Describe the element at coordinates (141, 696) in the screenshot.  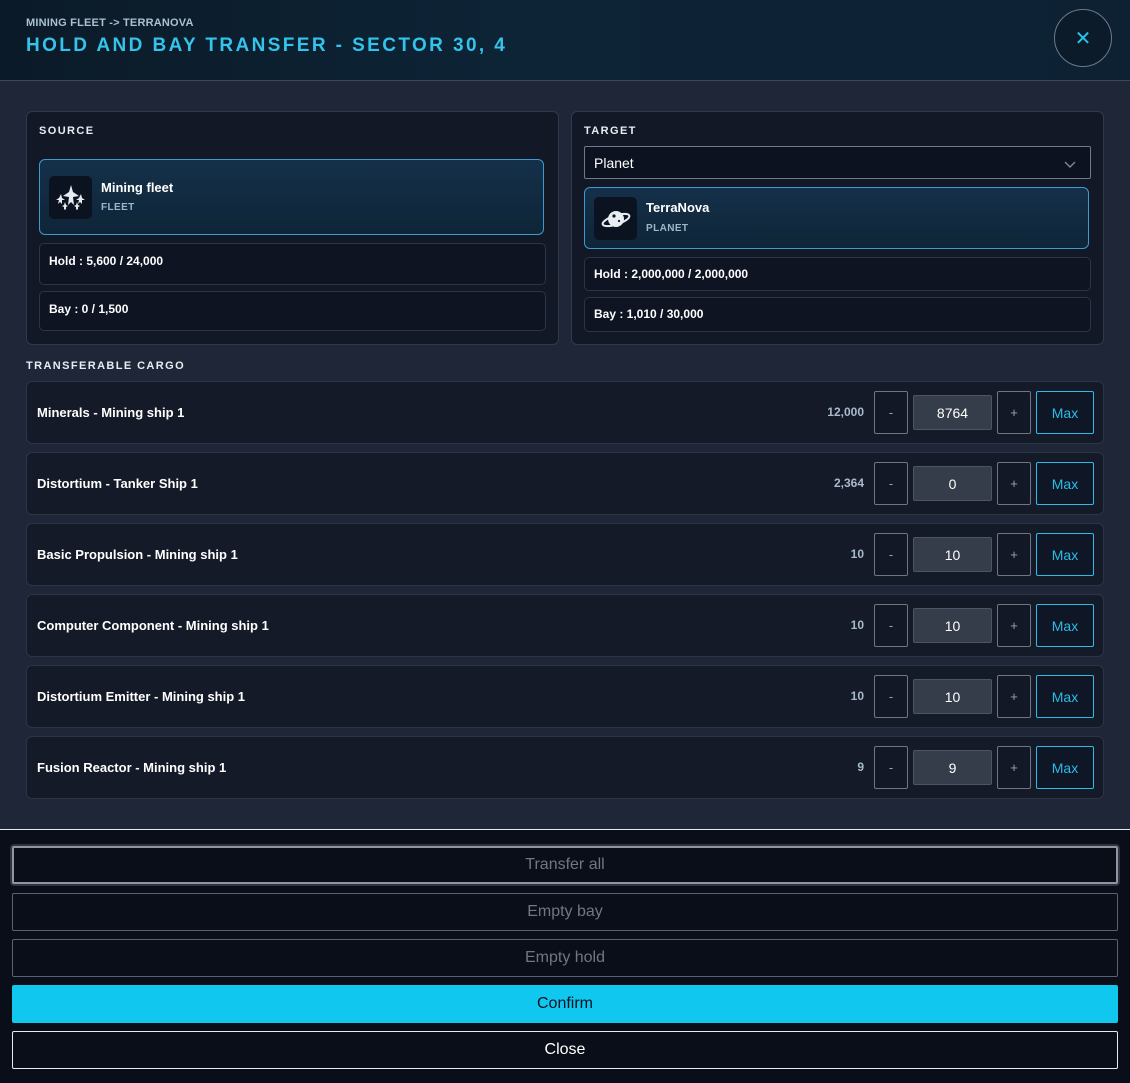
I see `cargo-name: Distortium Emitter - Mining ship 1` at that location.